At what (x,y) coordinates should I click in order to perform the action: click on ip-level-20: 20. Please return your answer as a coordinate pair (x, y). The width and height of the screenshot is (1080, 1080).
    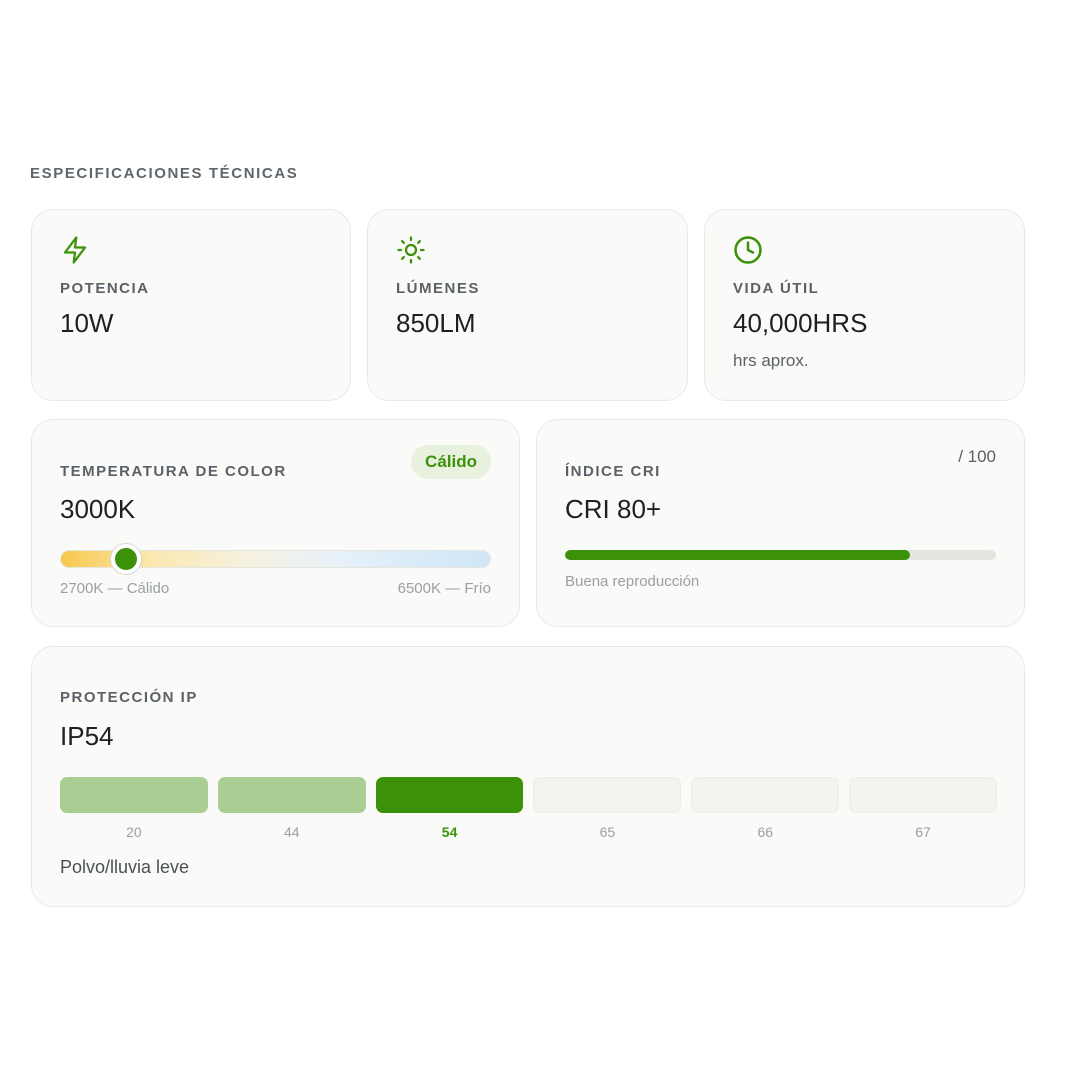
    Looking at the image, I should click on (134, 817).